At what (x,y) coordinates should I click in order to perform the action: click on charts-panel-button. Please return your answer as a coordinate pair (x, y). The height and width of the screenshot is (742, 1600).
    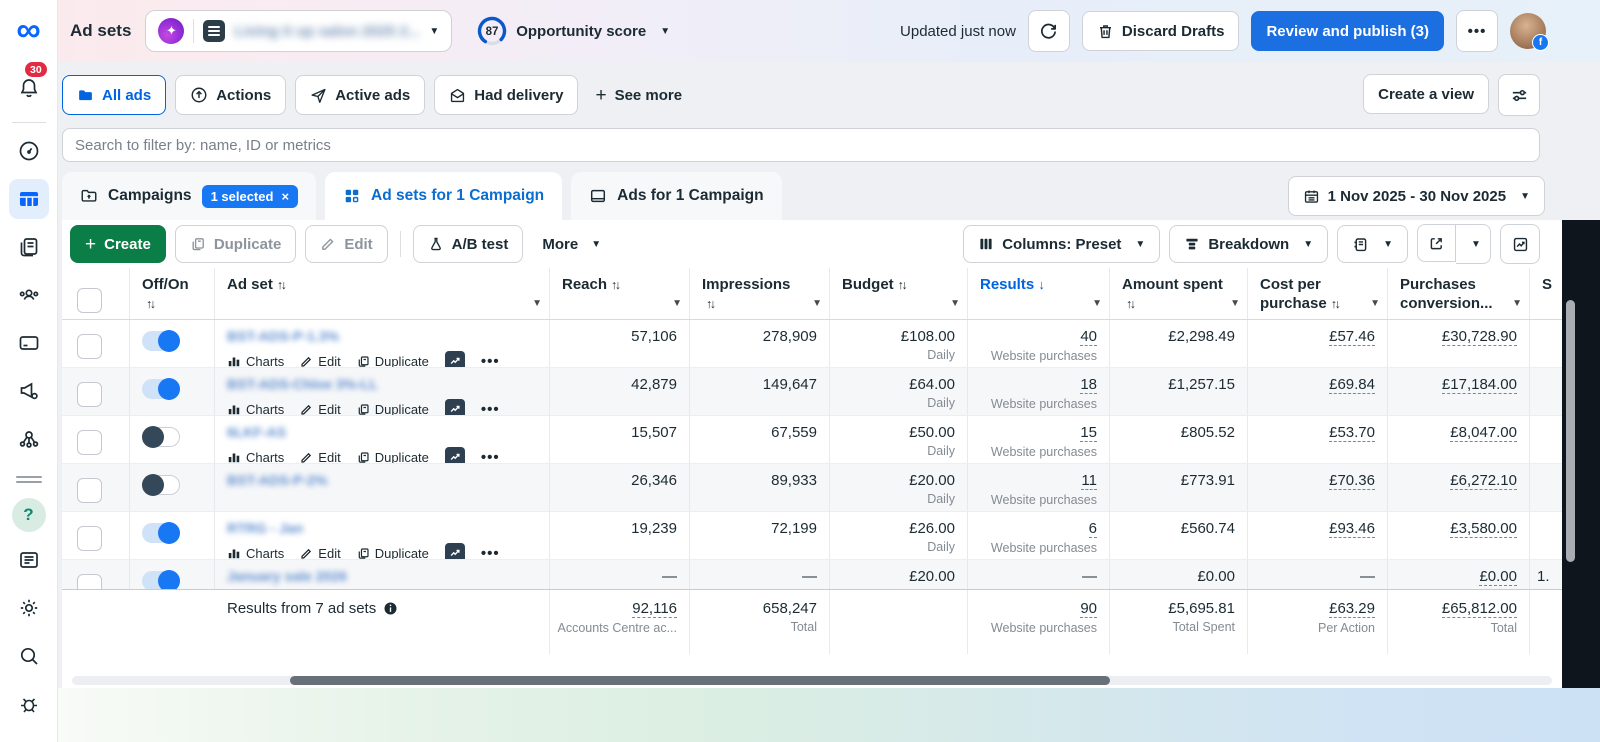
    Looking at the image, I should click on (1520, 244).